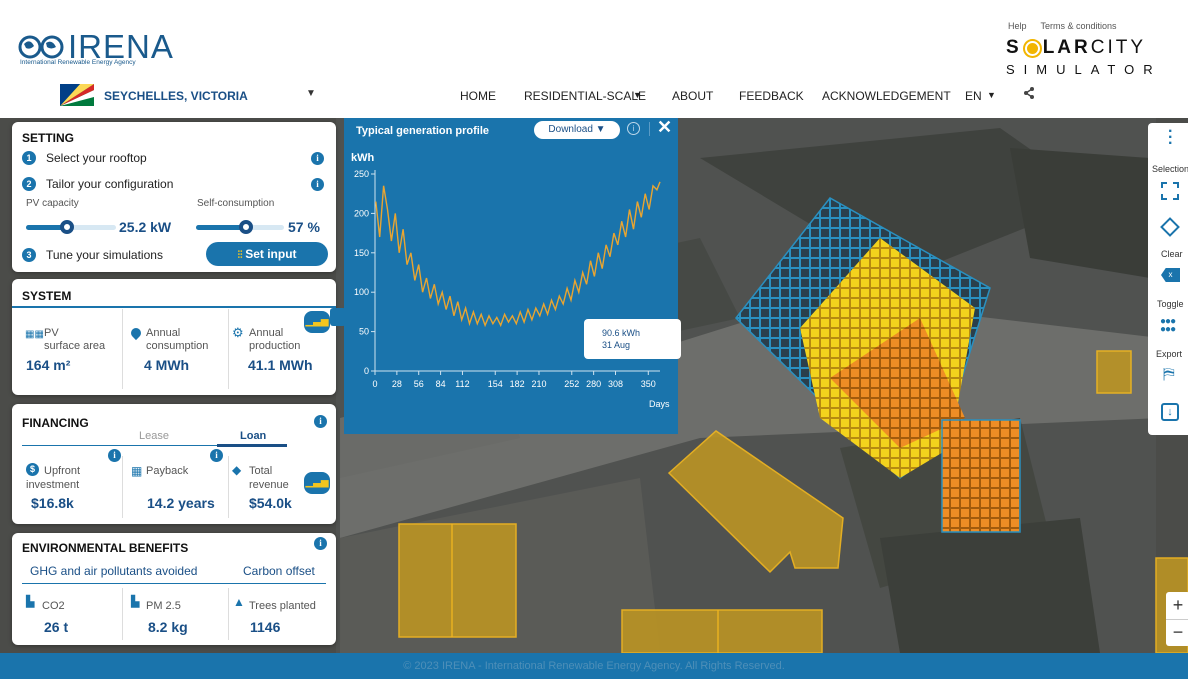 Image resolution: width=1188 pixels, height=679 pixels. I want to click on more-vertical-icon: · · ·, so click(1170, 138).